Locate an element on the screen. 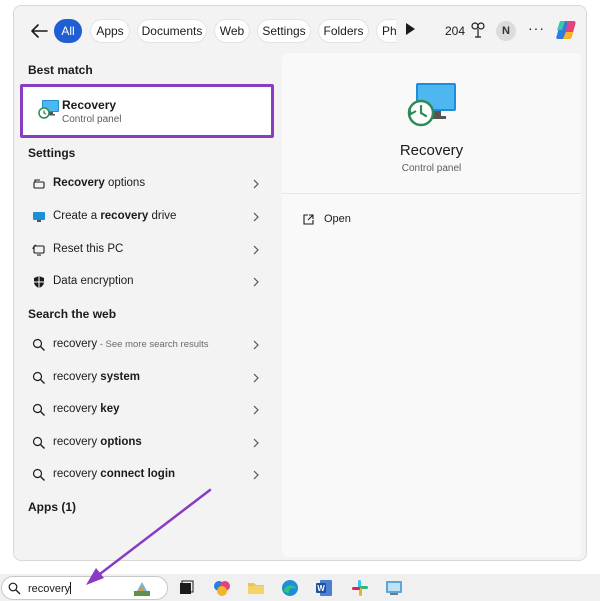 This screenshot has width=600, height=601. file-explorer-icon is located at coordinates (256, 588).